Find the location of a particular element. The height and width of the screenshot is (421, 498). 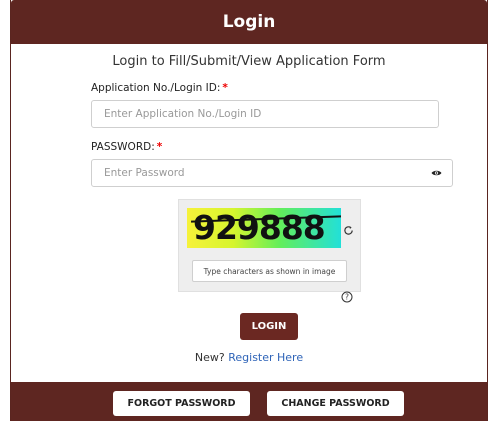

register-link: Register Here is located at coordinates (265, 357).